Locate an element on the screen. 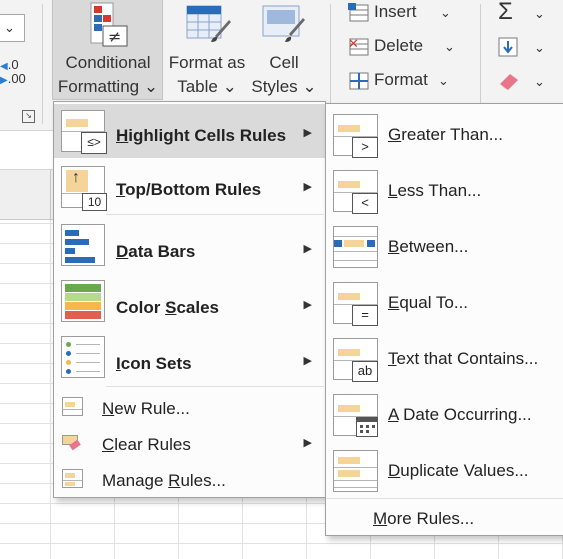  cell-styles-label: Cell Styles ⌄ is located at coordinates (284, 74).